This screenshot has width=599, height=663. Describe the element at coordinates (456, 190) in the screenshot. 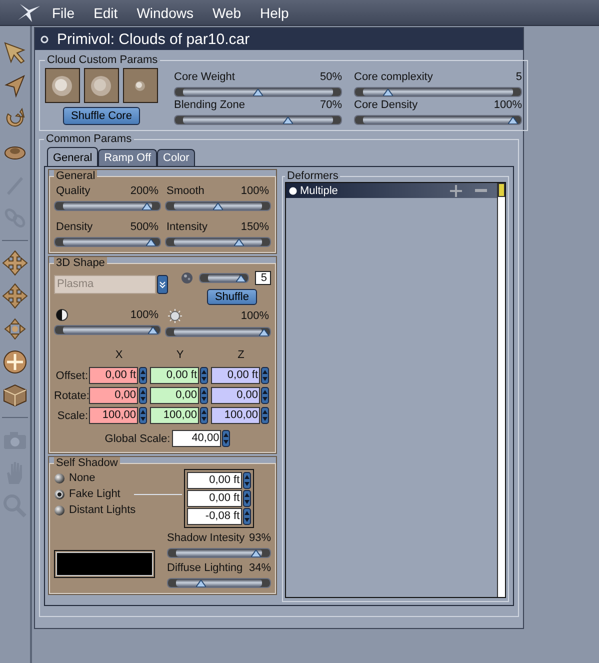

I see `add-icon` at that location.